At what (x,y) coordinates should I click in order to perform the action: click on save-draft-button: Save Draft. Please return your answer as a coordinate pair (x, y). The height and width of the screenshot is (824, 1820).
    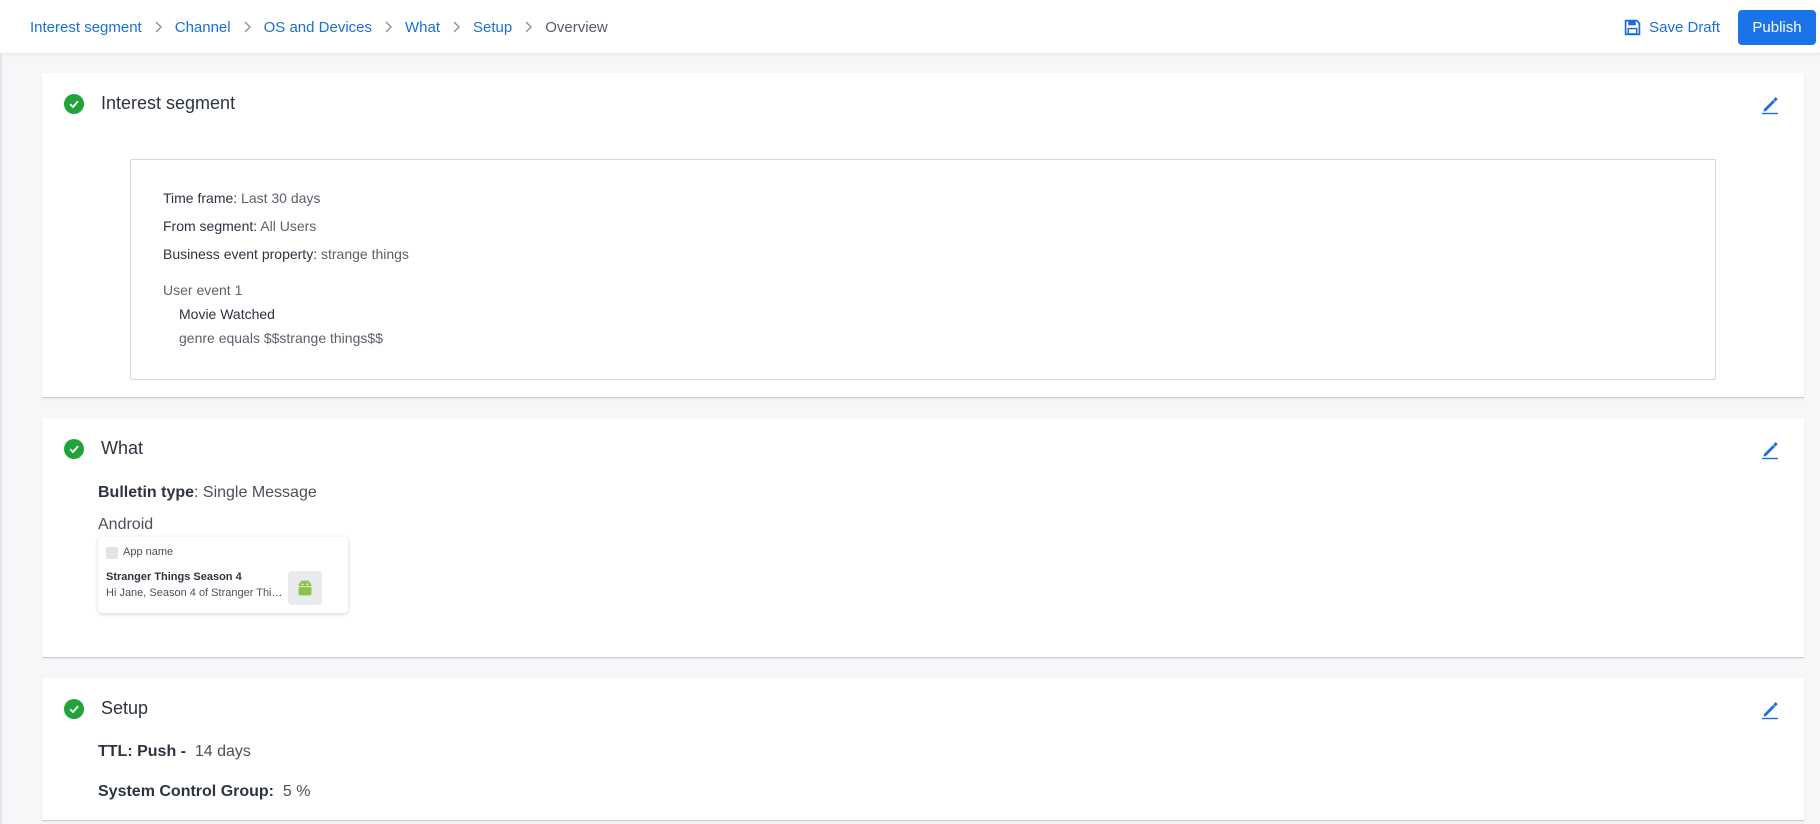
    Looking at the image, I should click on (1672, 27).